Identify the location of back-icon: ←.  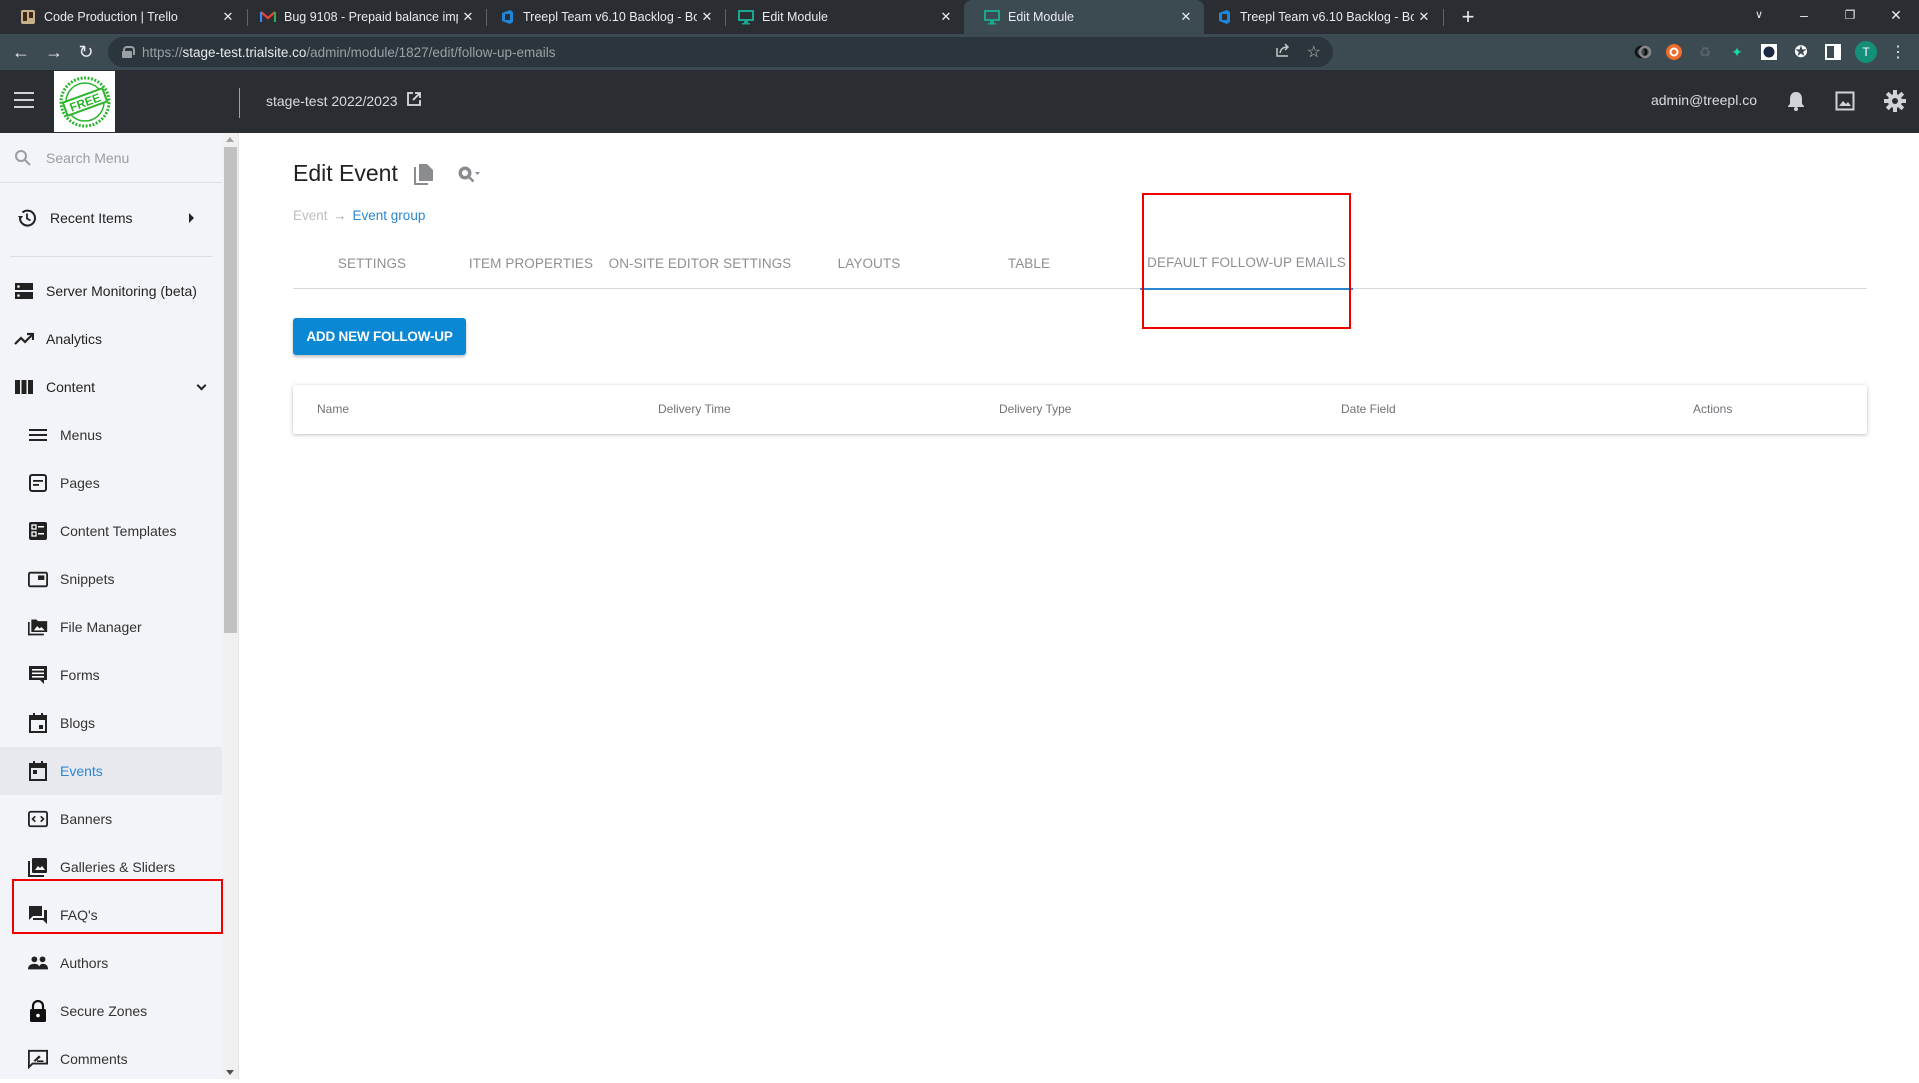
(21, 52).